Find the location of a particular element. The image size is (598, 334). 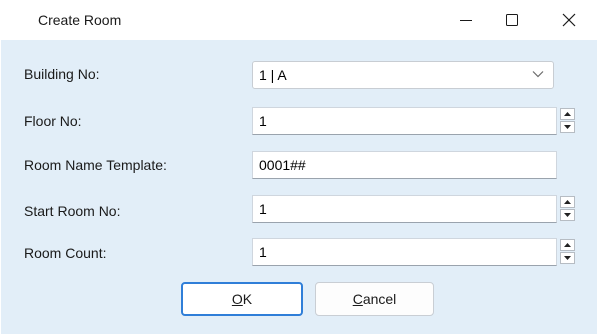

start-room-no-down-button is located at coordinates (567, 215).